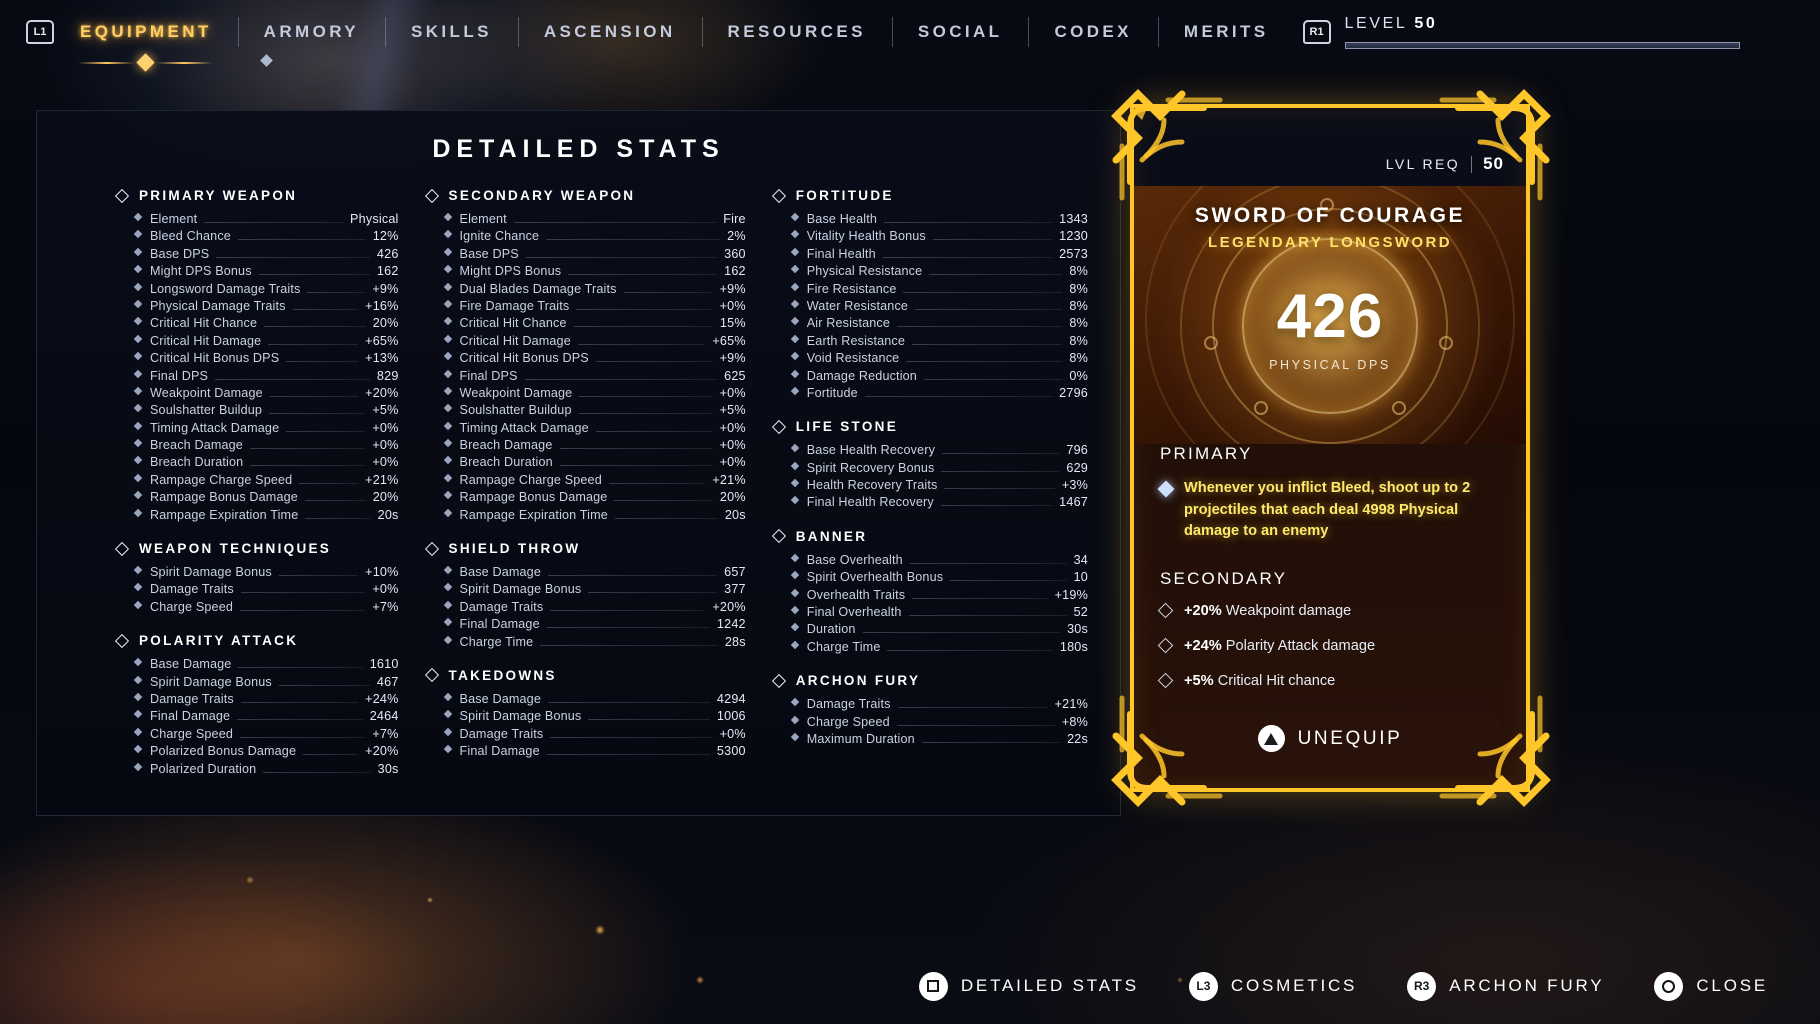  Describe the element at coordinates (939, 705) in the screenshot. I see `stat-row: Damage Traits +21%` at that location.